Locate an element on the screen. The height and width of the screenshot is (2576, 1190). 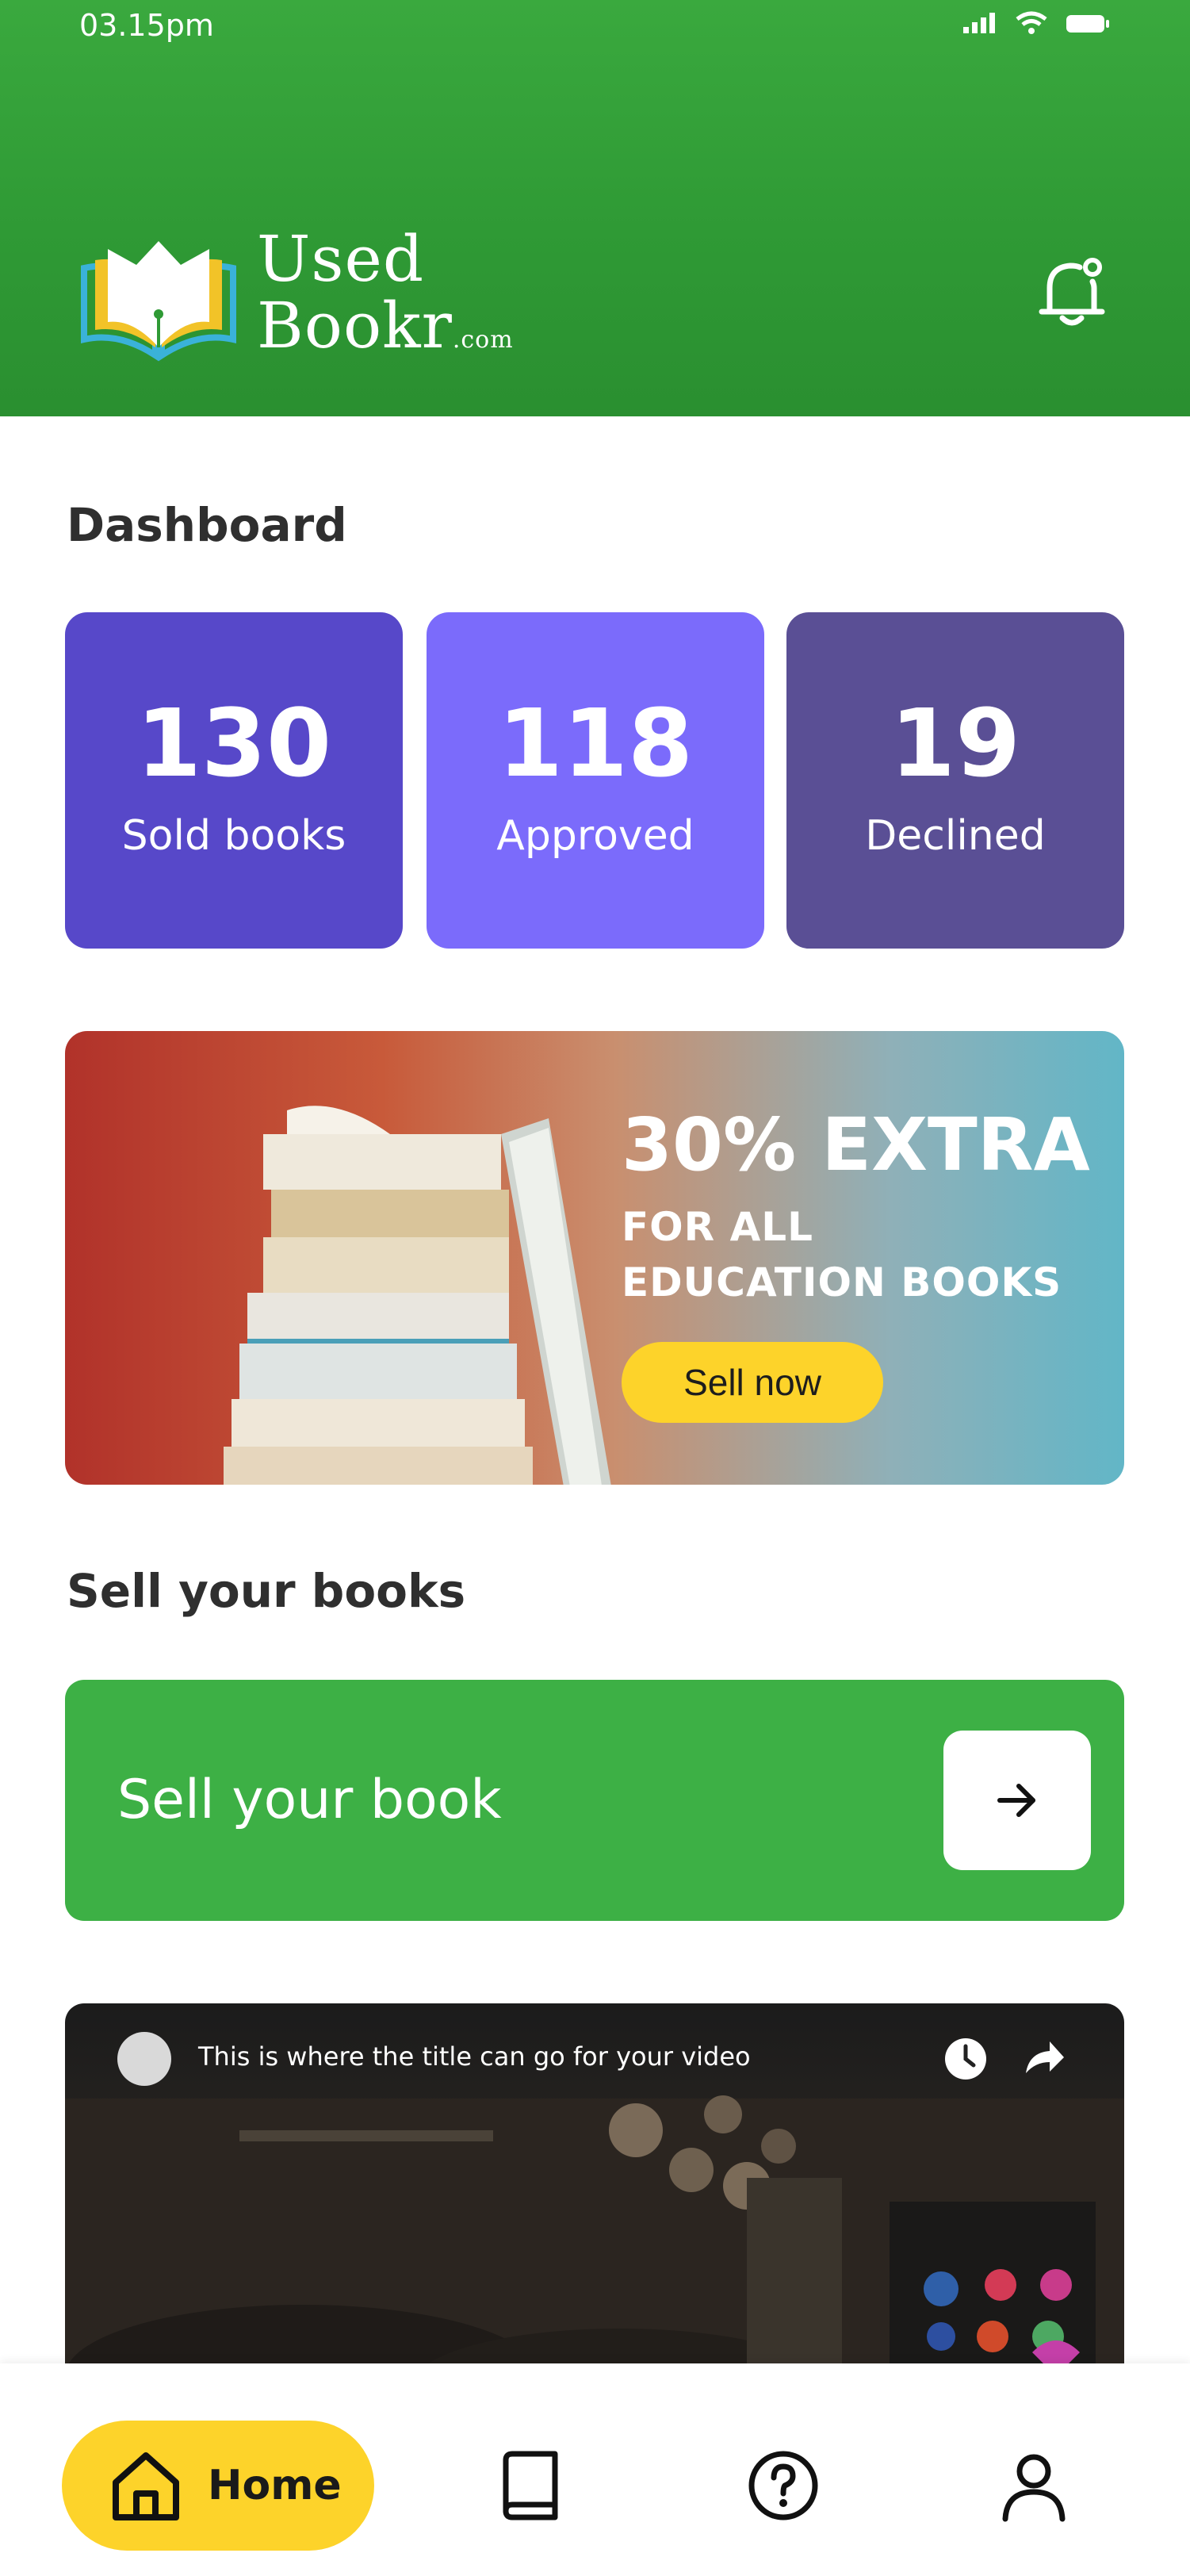
watch-later-icon is located at coordinates (965, 2059).